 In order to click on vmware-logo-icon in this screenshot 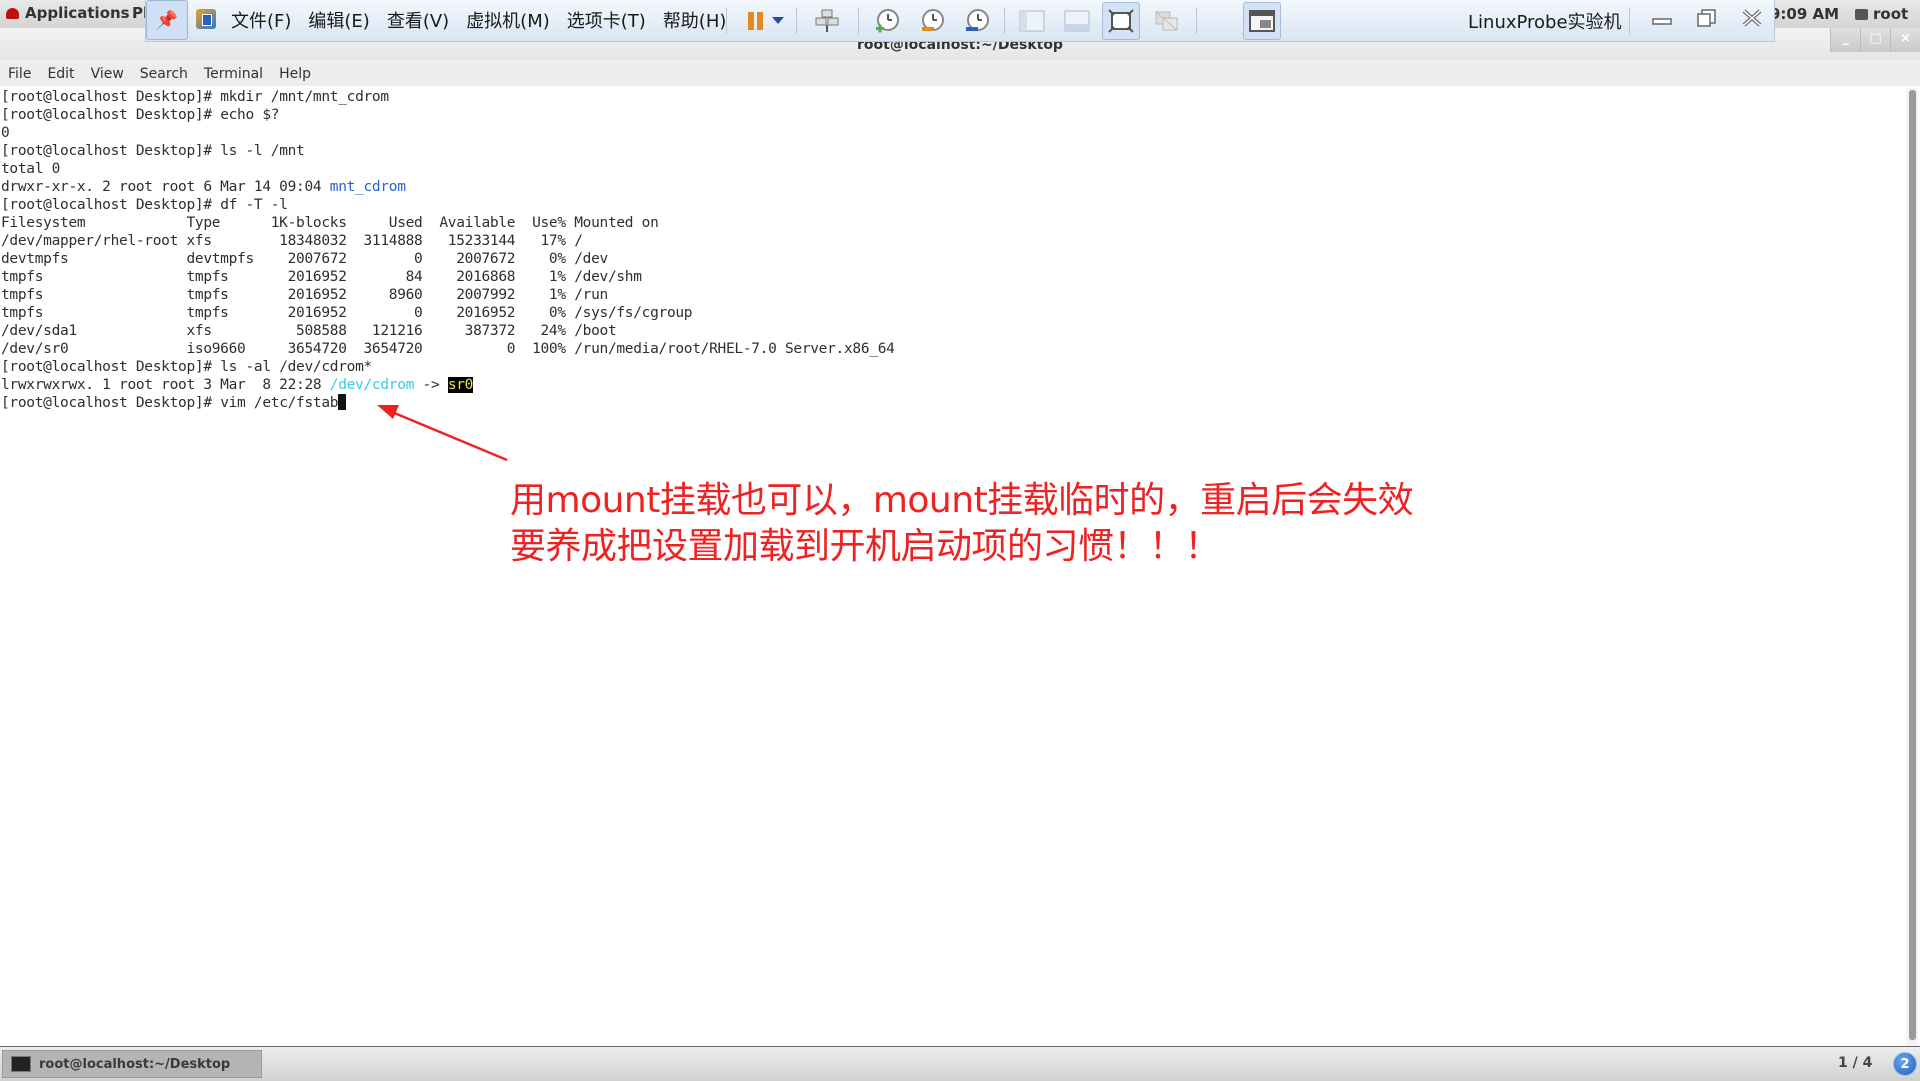, I will do `click(206, 19)`.